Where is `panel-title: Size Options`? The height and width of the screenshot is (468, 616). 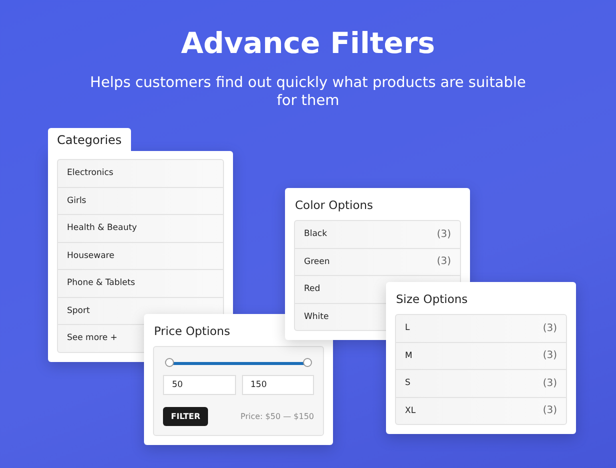
panel-title: Size Options is located at coordinates (432, 299).